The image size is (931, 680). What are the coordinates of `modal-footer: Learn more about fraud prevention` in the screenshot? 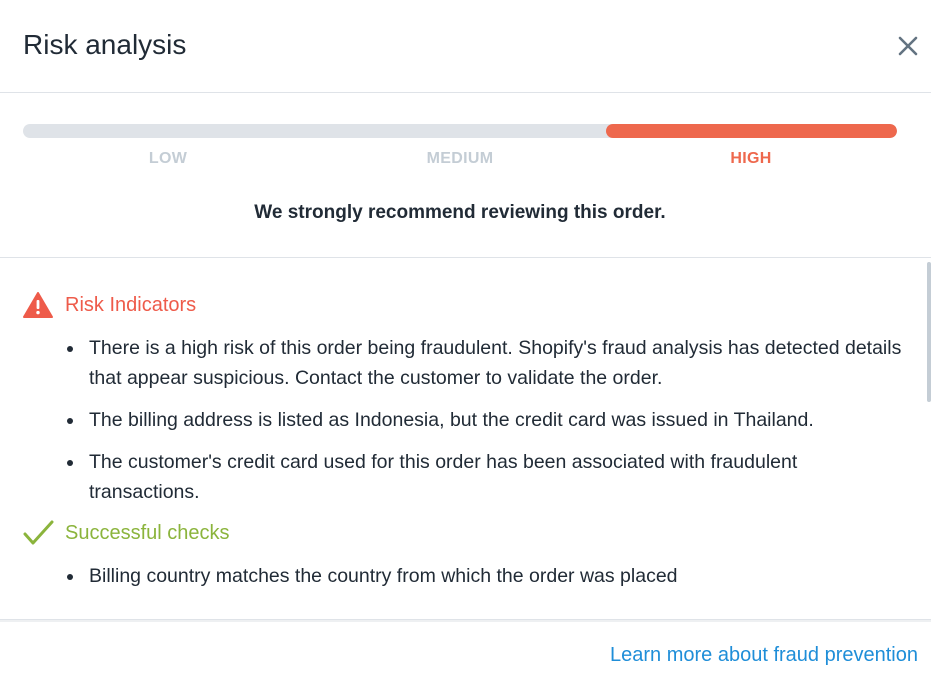 It's located at (465, 650).